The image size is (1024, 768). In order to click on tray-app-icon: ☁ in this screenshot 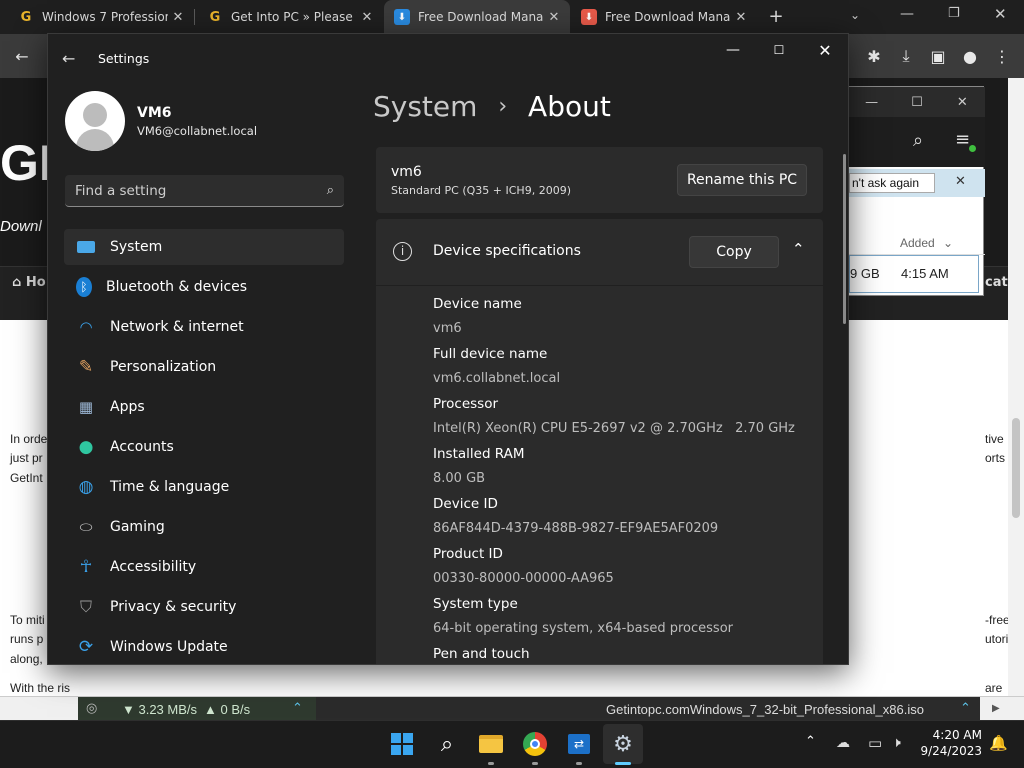, I will do `click(843, 743)`.